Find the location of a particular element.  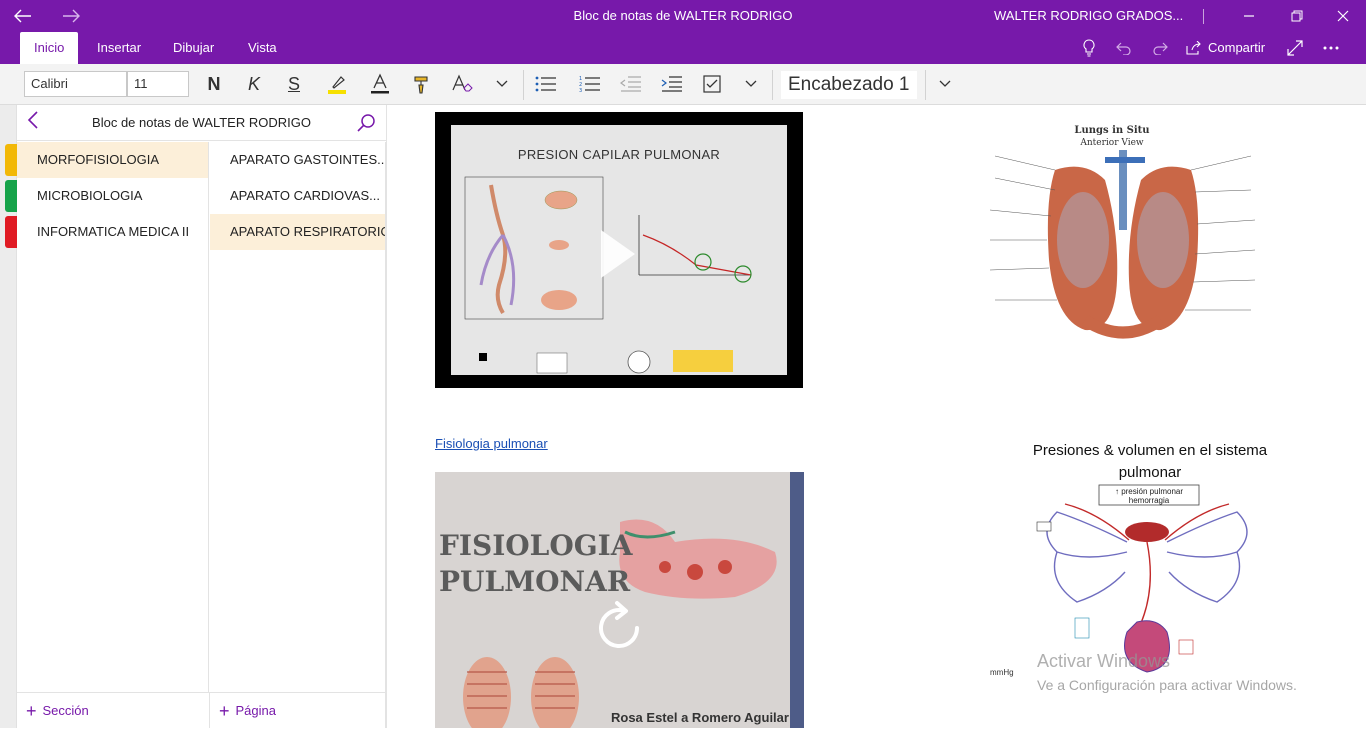

reload-icon is located at coordinates (619, 628).